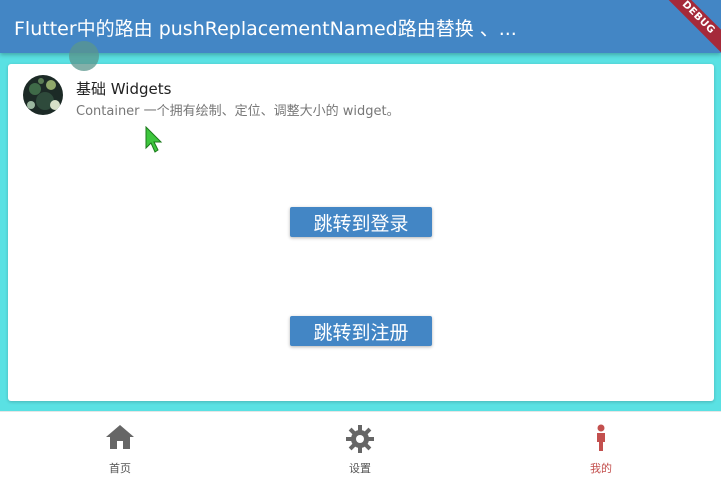  What do you see at coordinates (601, 440) in the screenshot?
I see `person-icon` at bounding box center [601, 440].